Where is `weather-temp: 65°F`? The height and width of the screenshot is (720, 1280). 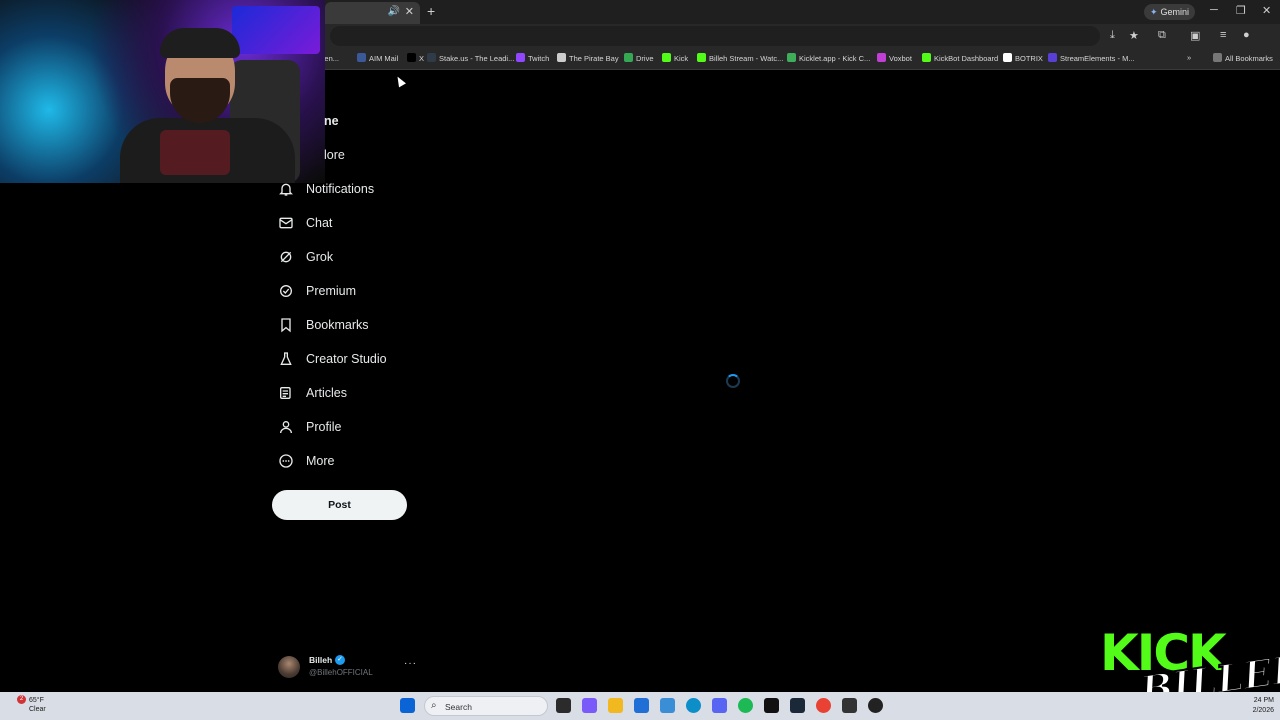 weather-temp: 65°F is located at coordinates (36, 700).